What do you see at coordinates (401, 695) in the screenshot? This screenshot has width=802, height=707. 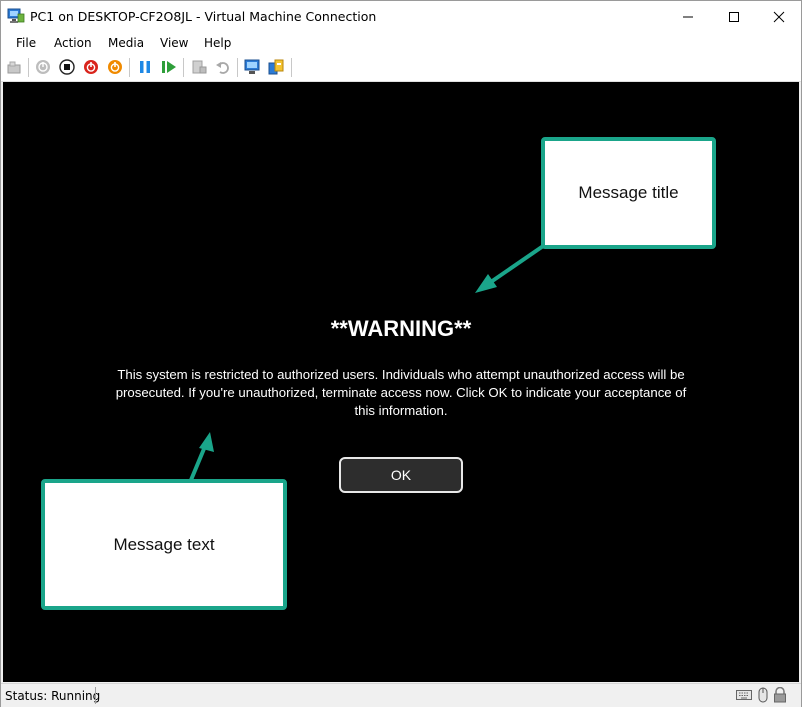 I see `status-bar: Status: Running` at bounding box center [401, 695].